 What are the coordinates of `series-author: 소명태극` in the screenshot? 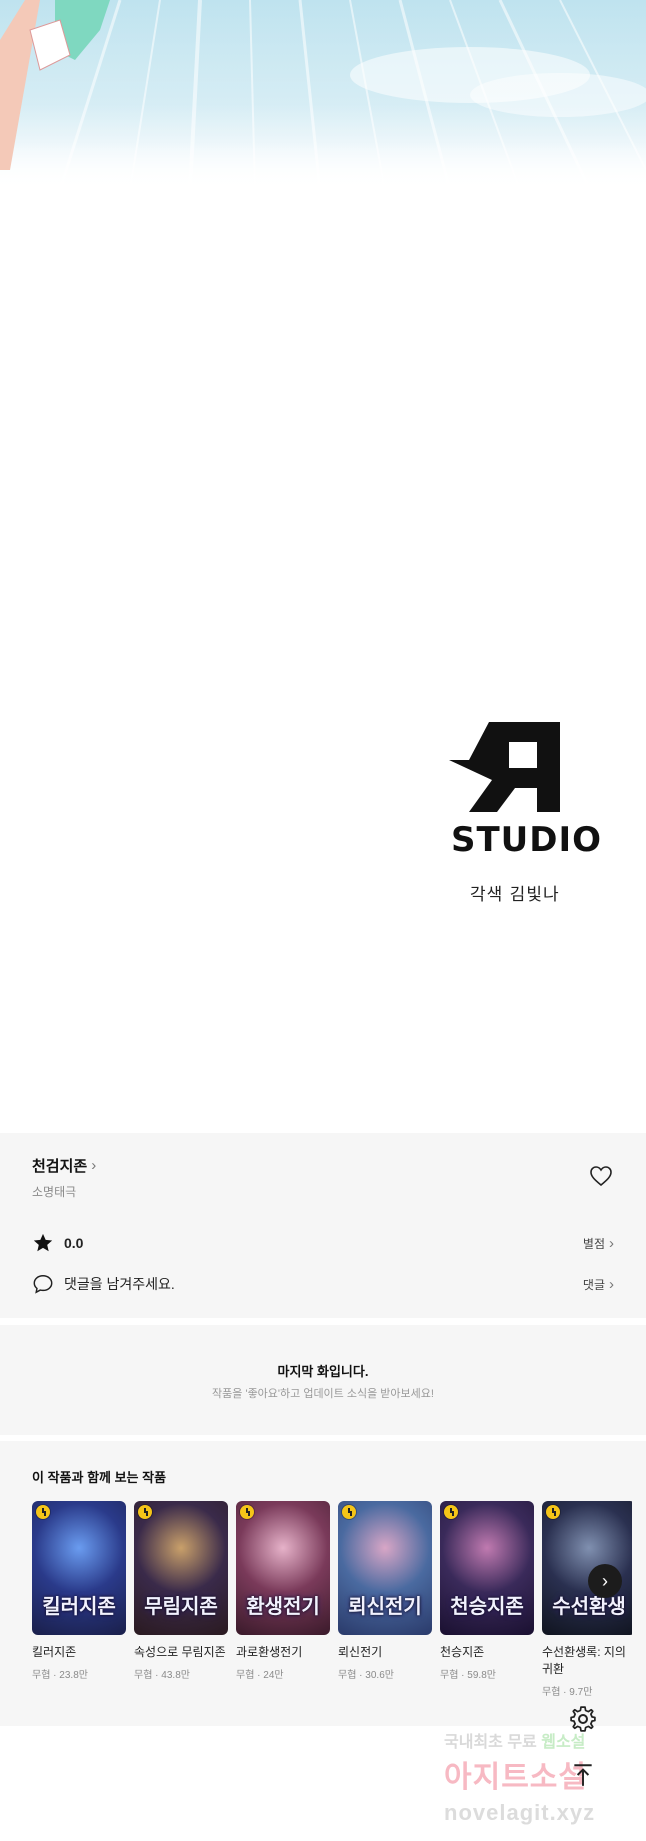 It's located at (54, 1192).